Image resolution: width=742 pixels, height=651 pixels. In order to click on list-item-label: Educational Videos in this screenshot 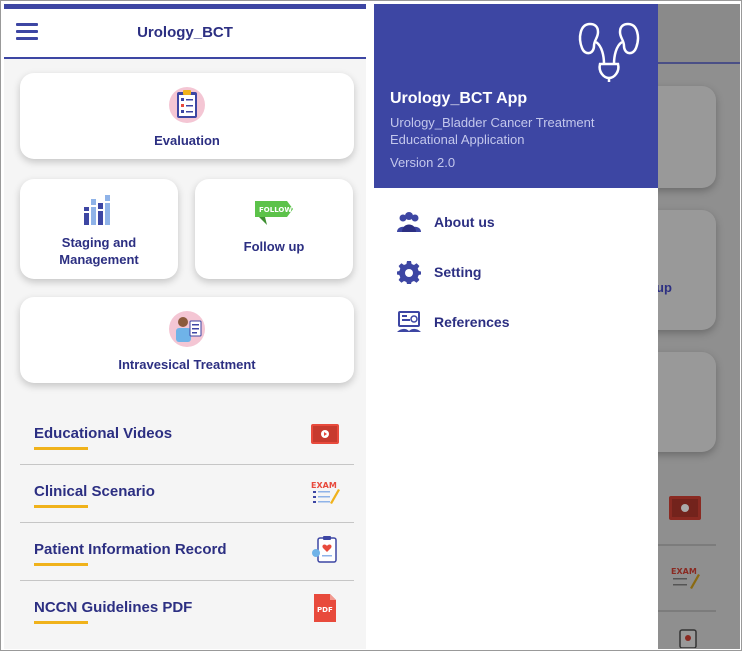, I will do `click(103, 433)`.